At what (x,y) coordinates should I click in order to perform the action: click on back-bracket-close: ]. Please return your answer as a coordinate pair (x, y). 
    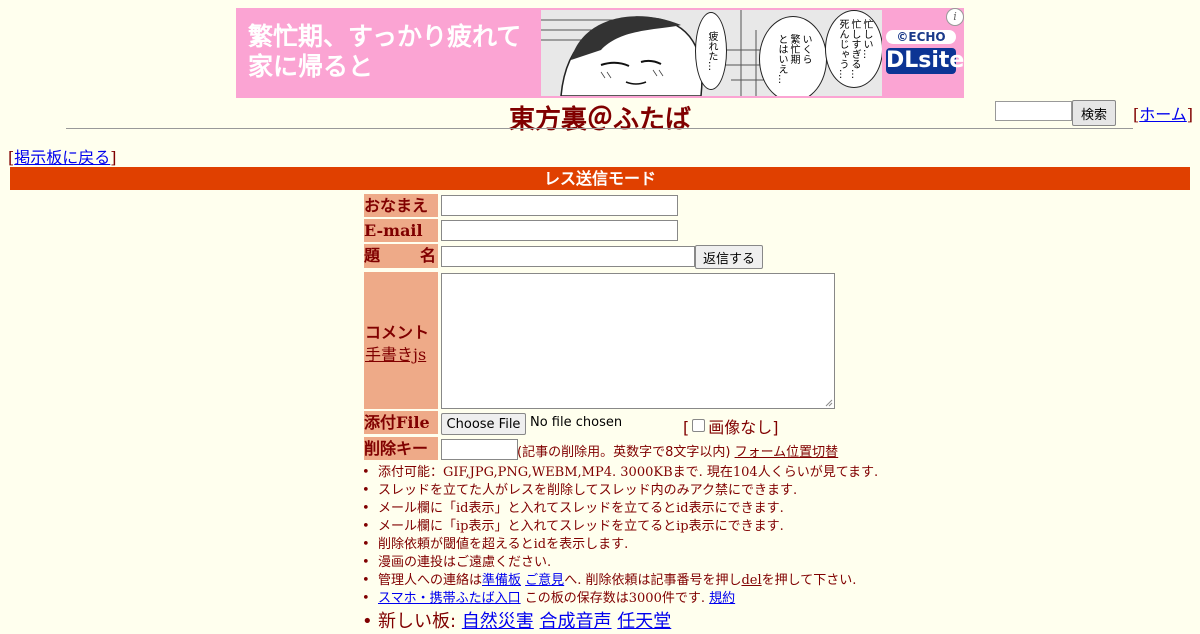
    Looking at the image, I should click on (113, 157).